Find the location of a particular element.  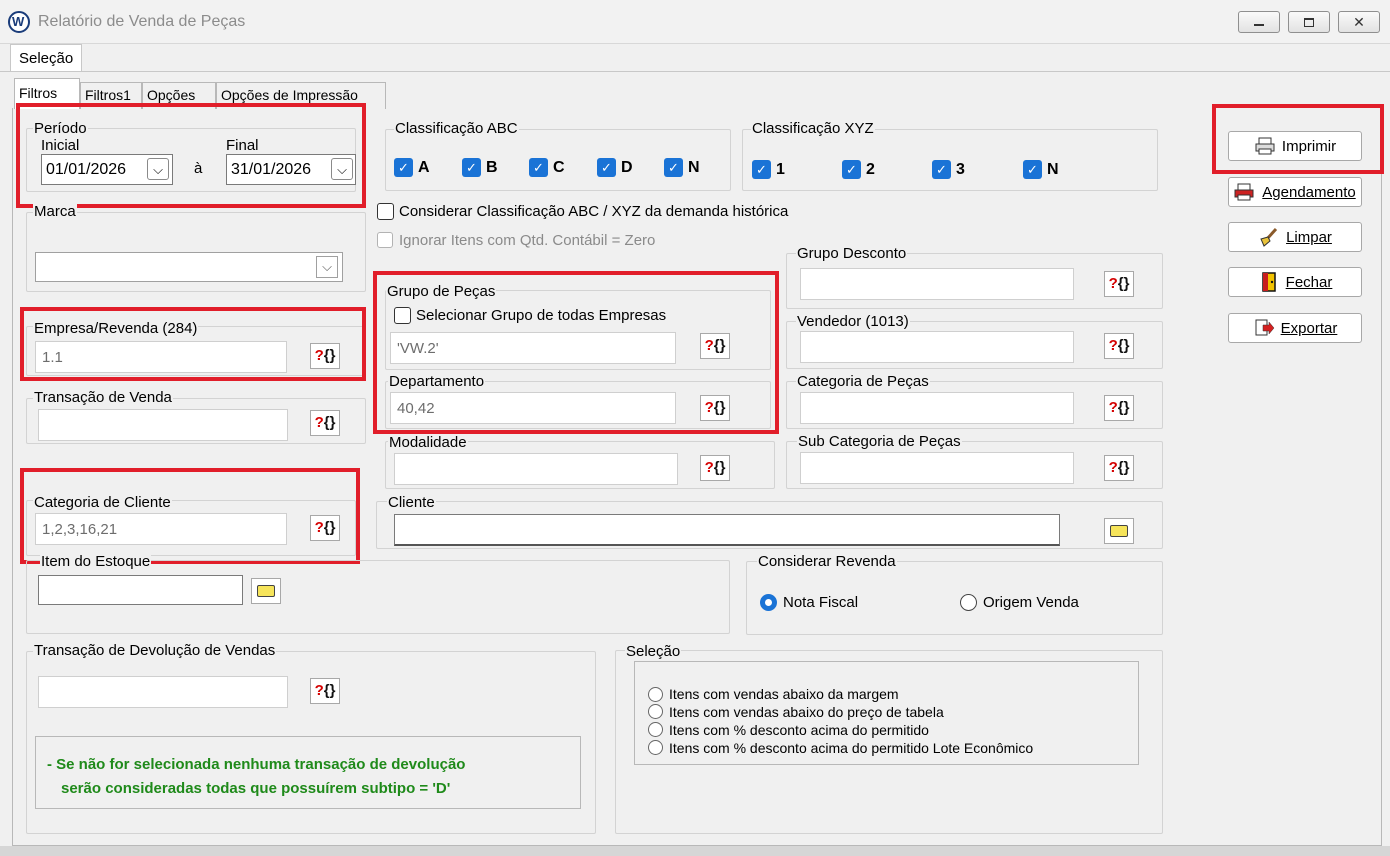

modalidade-label: Modalidade is located at coordinates (428, 442).